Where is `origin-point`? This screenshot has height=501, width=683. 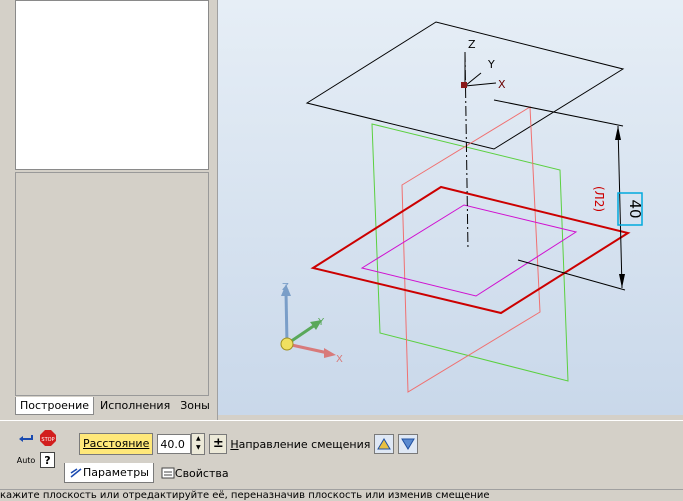
origin-point is located at coordinates (464, 85).